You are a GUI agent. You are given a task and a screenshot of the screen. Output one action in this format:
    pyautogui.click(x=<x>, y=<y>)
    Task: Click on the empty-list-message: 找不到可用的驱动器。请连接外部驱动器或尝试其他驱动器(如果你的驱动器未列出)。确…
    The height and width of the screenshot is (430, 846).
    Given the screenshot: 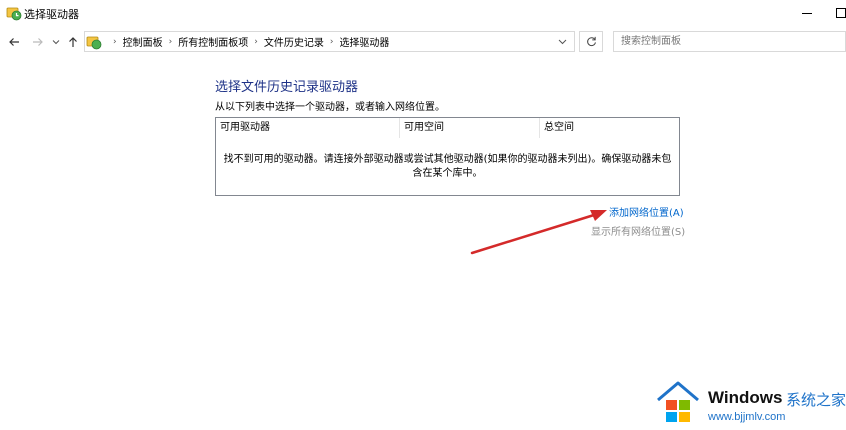 What is the action you would take?
    pyautogui.click(x=447, y=166)
    